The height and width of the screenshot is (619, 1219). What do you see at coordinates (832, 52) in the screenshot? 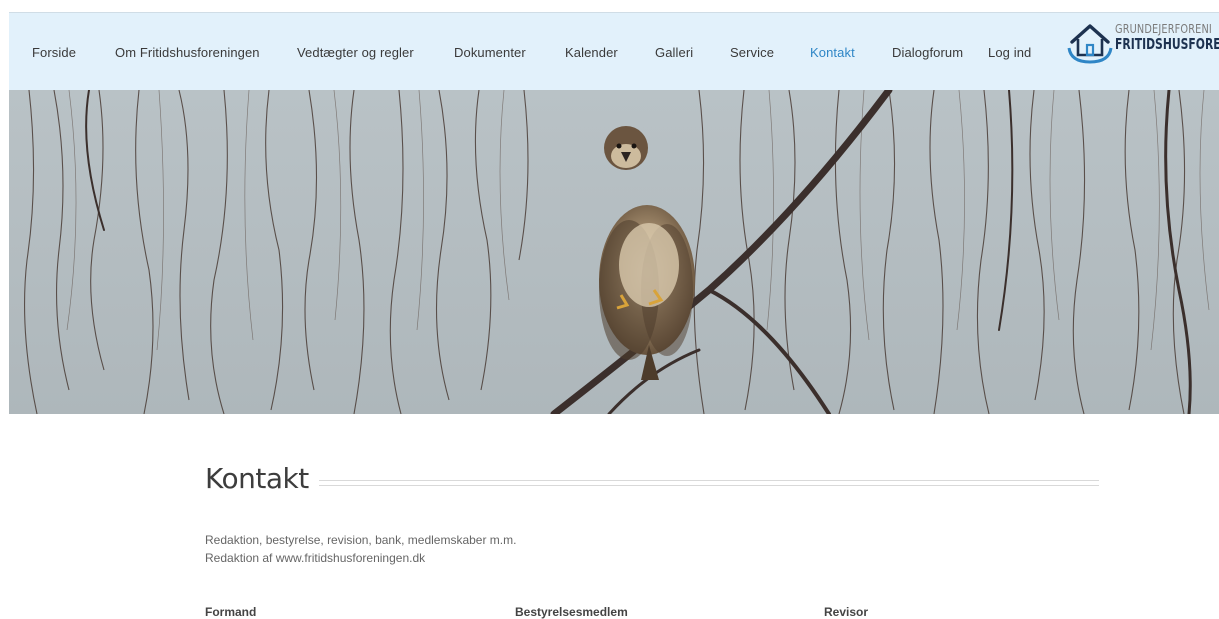
I see `nav-item-kontakt: Kontakt` at bounding box center [832, 52].